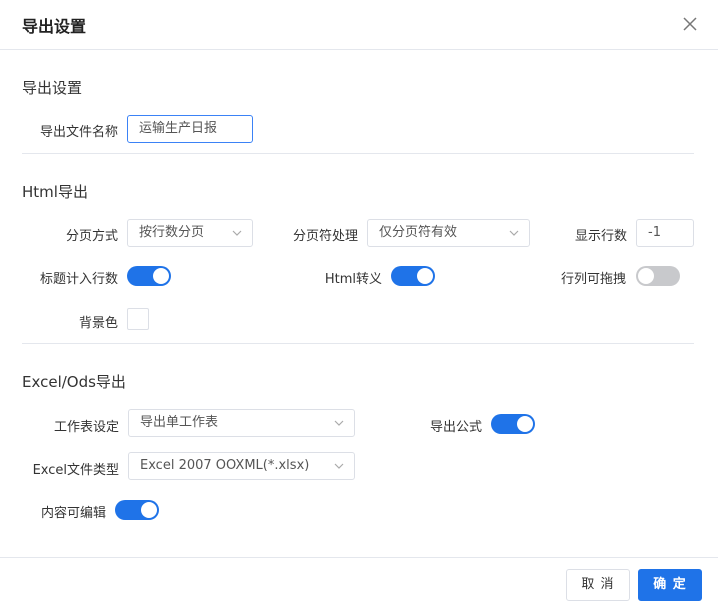  I want to click on html-escape-label: Html转义, so click(353, 279).